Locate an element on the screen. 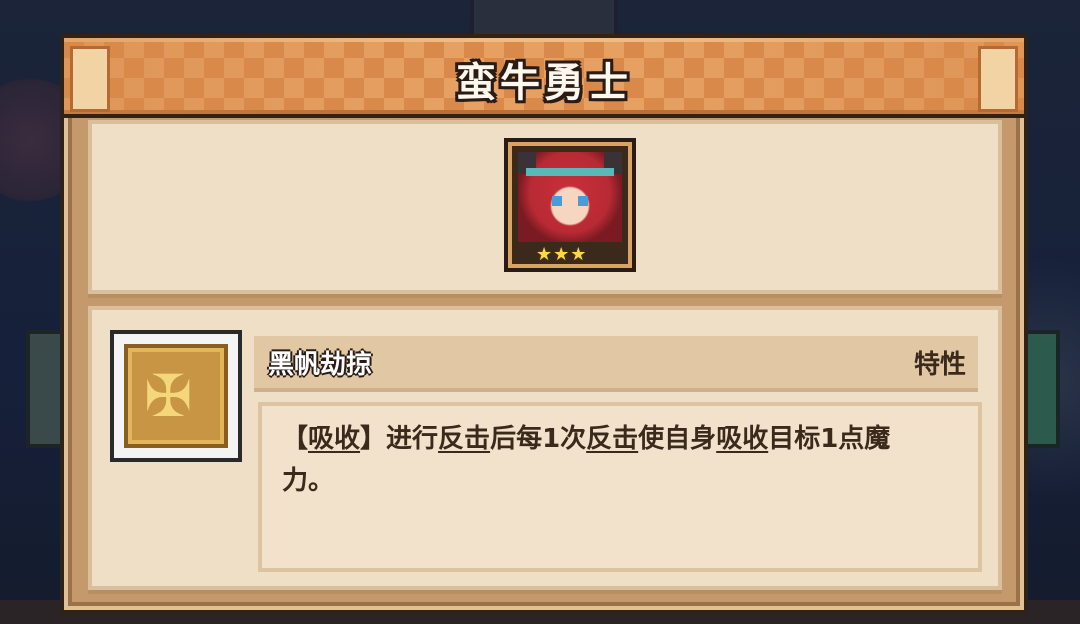 The height and width of the screenshot is (624, 1080). skill-icon-frame: ✠ is located at coordinates (176, 396).